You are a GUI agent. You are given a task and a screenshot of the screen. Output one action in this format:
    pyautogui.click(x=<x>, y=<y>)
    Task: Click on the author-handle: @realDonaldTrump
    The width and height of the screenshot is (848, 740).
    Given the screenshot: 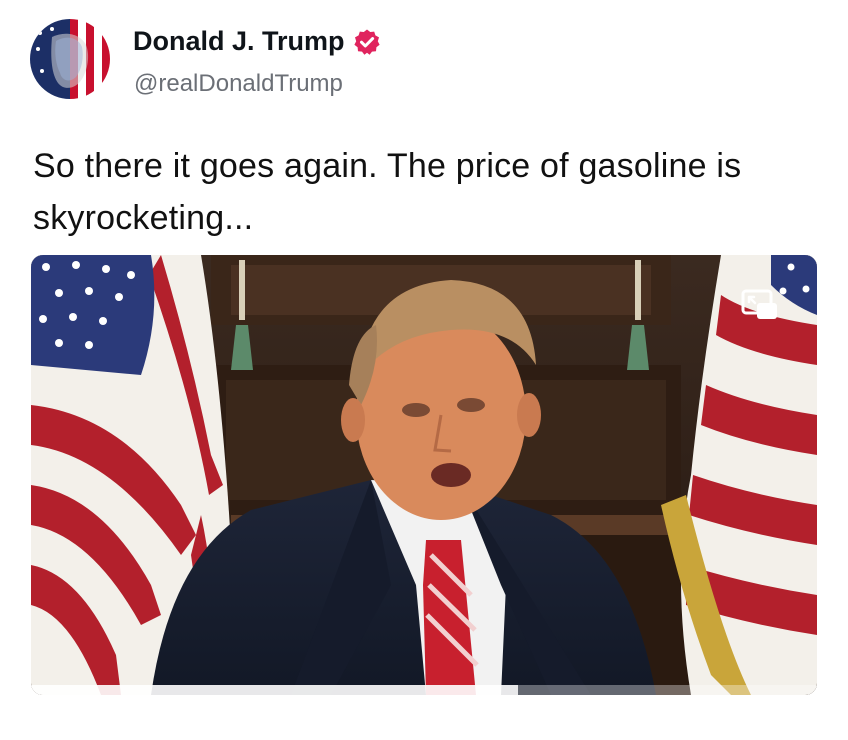 What is the action you would take?
    pyautogui.click(x=238, y=84)
    